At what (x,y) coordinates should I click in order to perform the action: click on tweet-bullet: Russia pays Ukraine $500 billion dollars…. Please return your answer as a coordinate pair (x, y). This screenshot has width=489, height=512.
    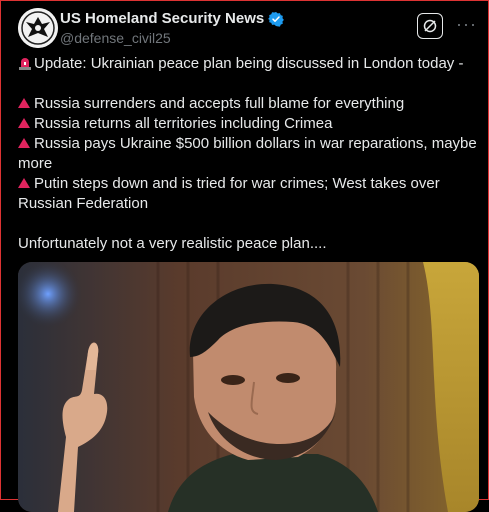
    Looking at the image, I should click on (249, 154).